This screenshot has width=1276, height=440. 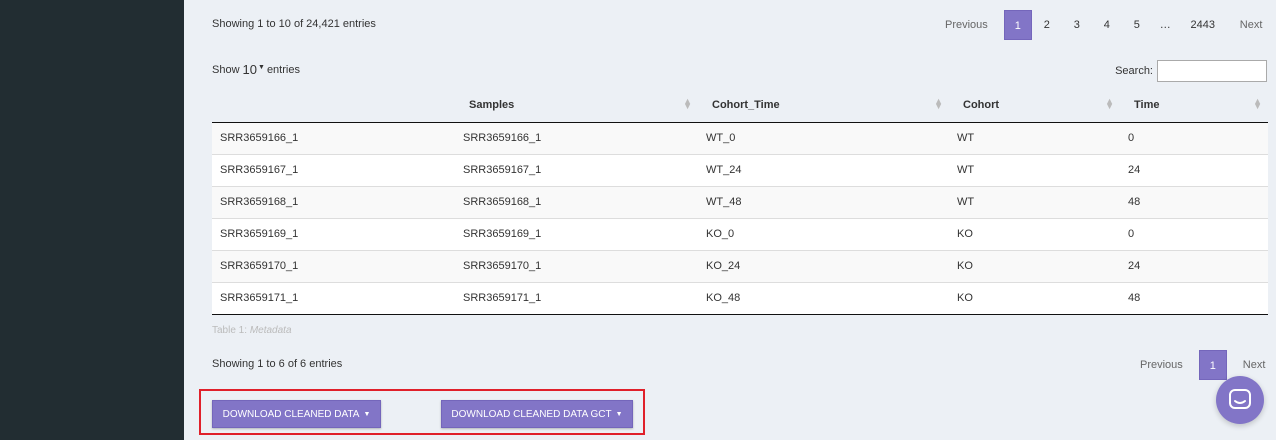 What do you see at coordinates (823, 298) in the screenshot?
I see `cohort-time-cell: KO_48` at bounding box center [823, 298].